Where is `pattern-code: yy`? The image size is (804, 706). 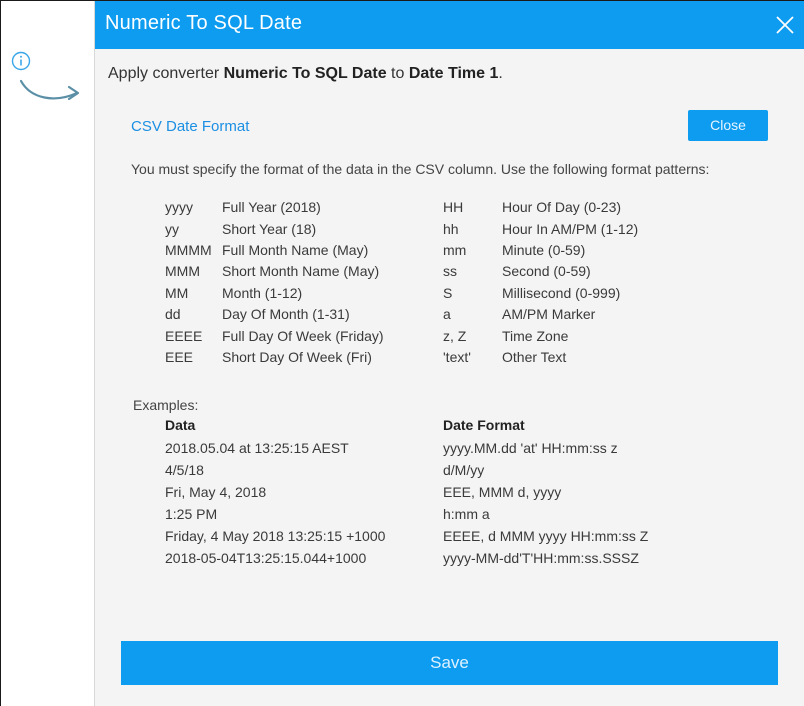
pattern-code: yy is located at coordinates (172, 229).